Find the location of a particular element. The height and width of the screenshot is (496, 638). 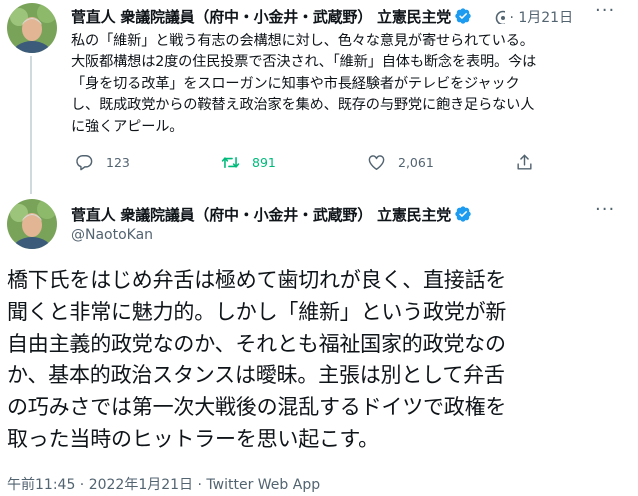

partial-icon is located at coordinates (500, 17).